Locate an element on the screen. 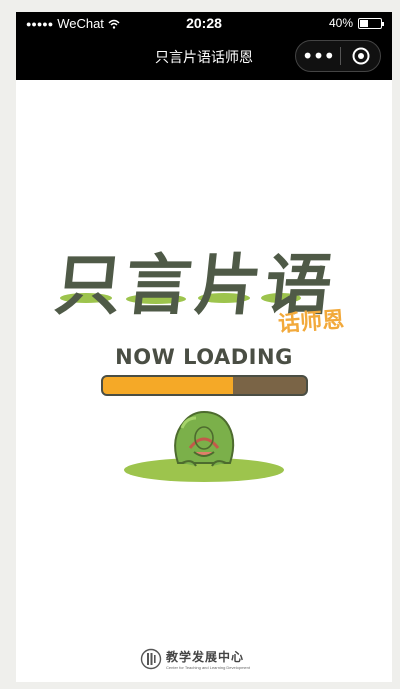 The image size is (400, 689). frog-mascot-icon is located at coordinates (204, 446).